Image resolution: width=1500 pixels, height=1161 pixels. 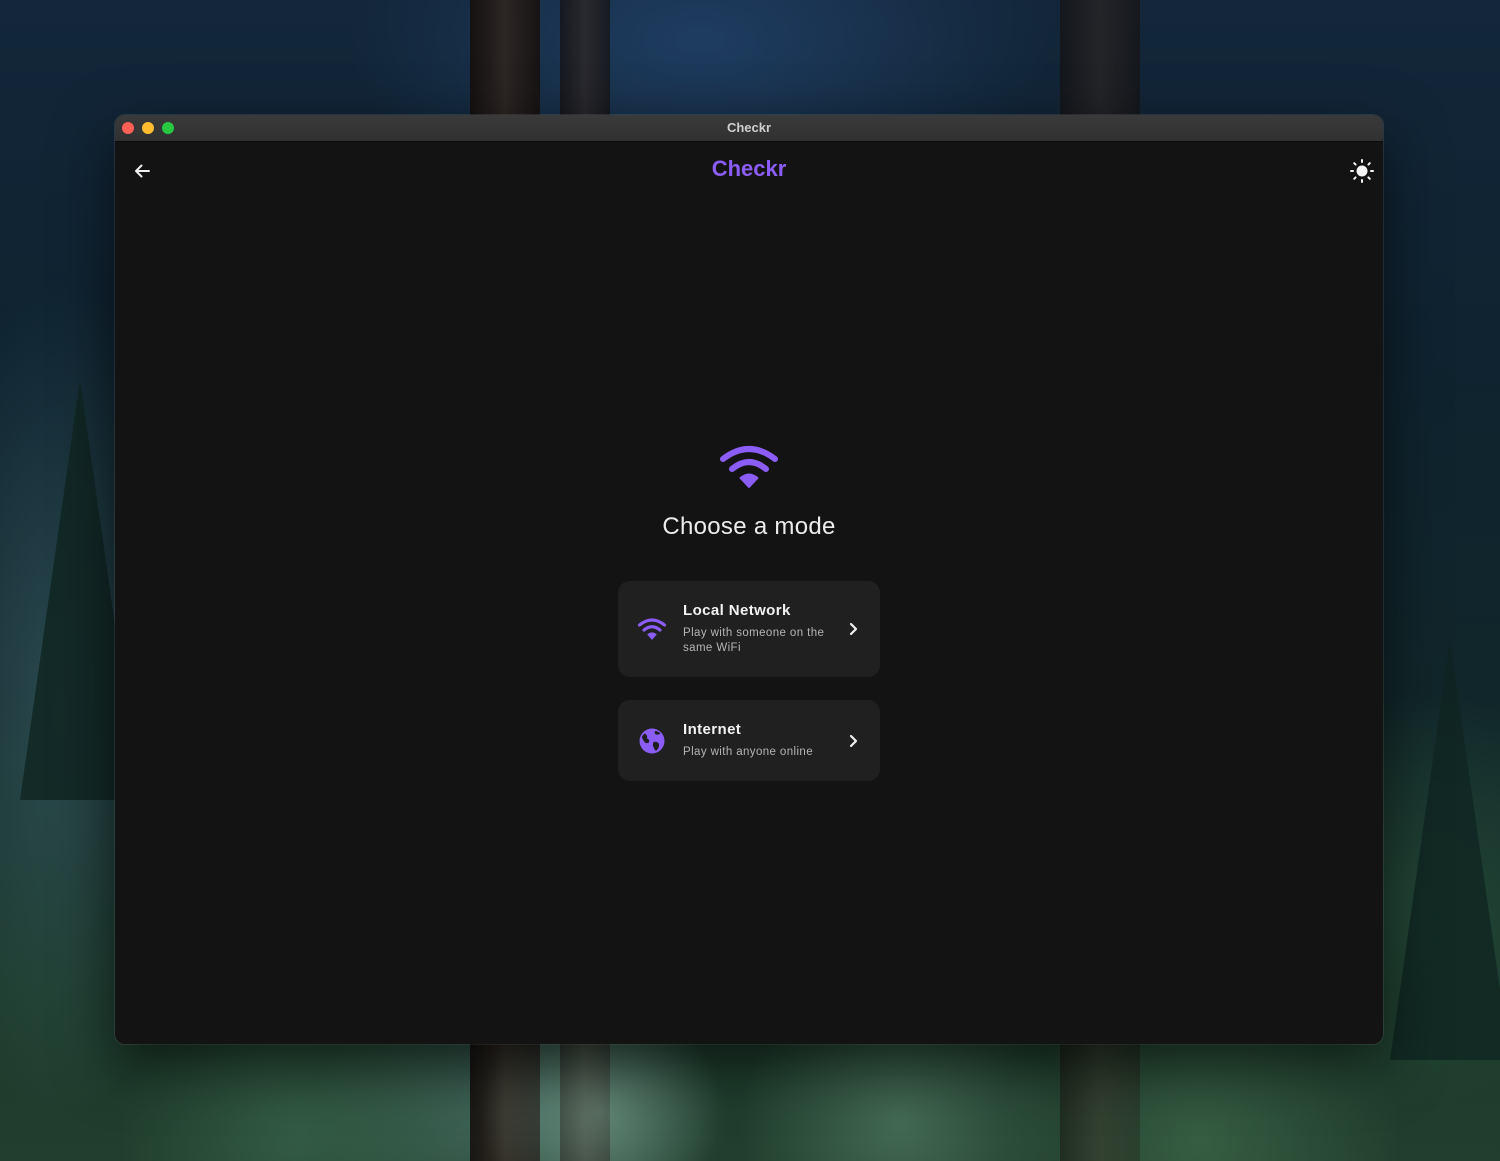 I want to click on theme-toggle-button, so click(x=1362, y=171).